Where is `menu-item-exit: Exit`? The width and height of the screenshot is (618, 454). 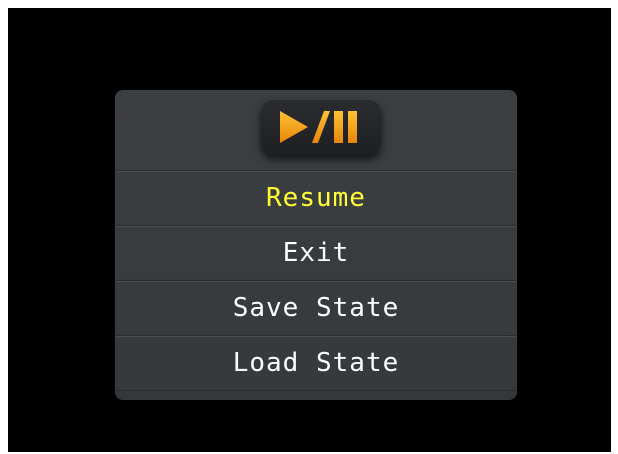
menu-item-exit: Exit is located at coordinates (316, 253).